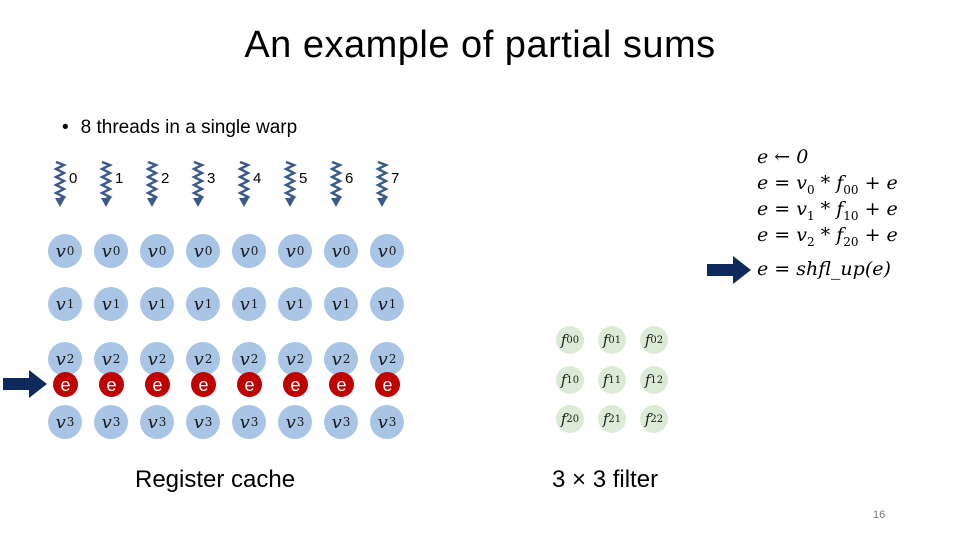  I want to click on thread-4: 4, so click(257, 184).